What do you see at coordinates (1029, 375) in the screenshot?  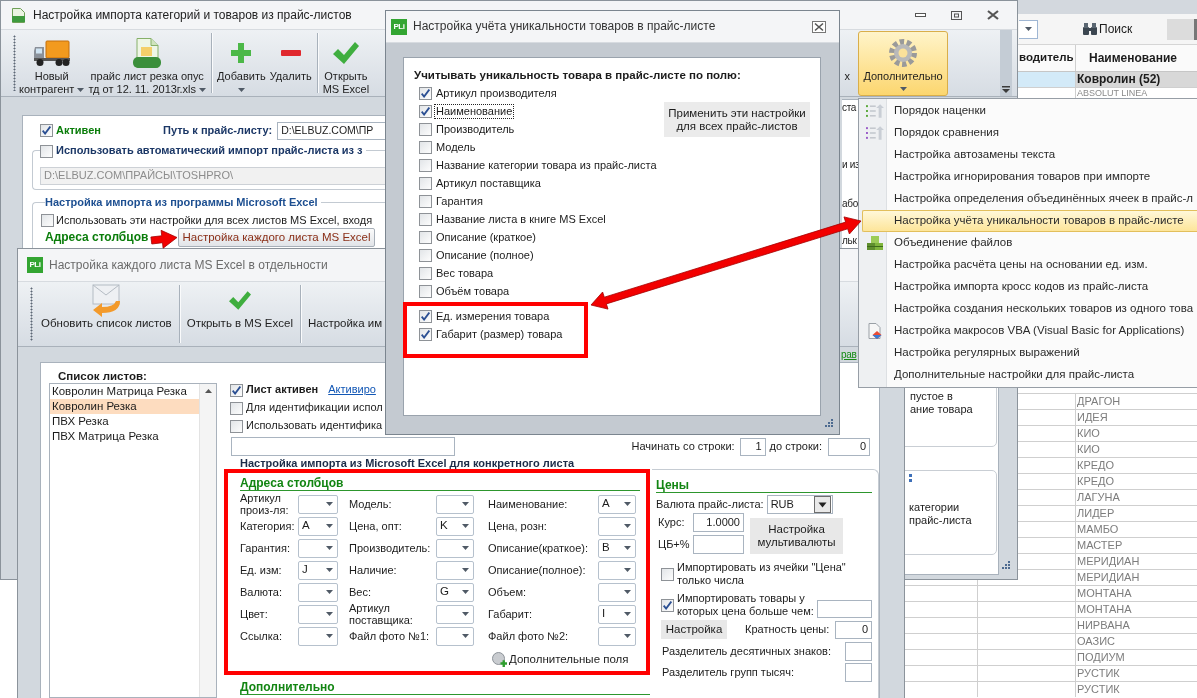 I see `menu-item: Дополнительные настройки для прайс-листа` at bounding box center [1029, 375].